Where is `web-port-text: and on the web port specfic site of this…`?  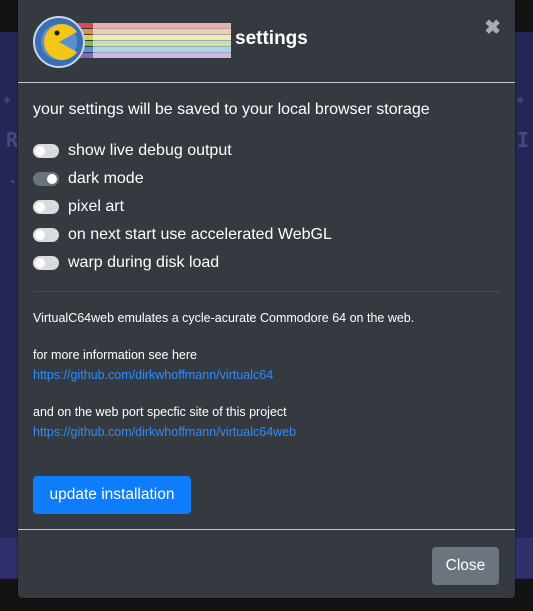 web-port-text: and on the web port specfic site of this… is located at coordinates (160, 412).